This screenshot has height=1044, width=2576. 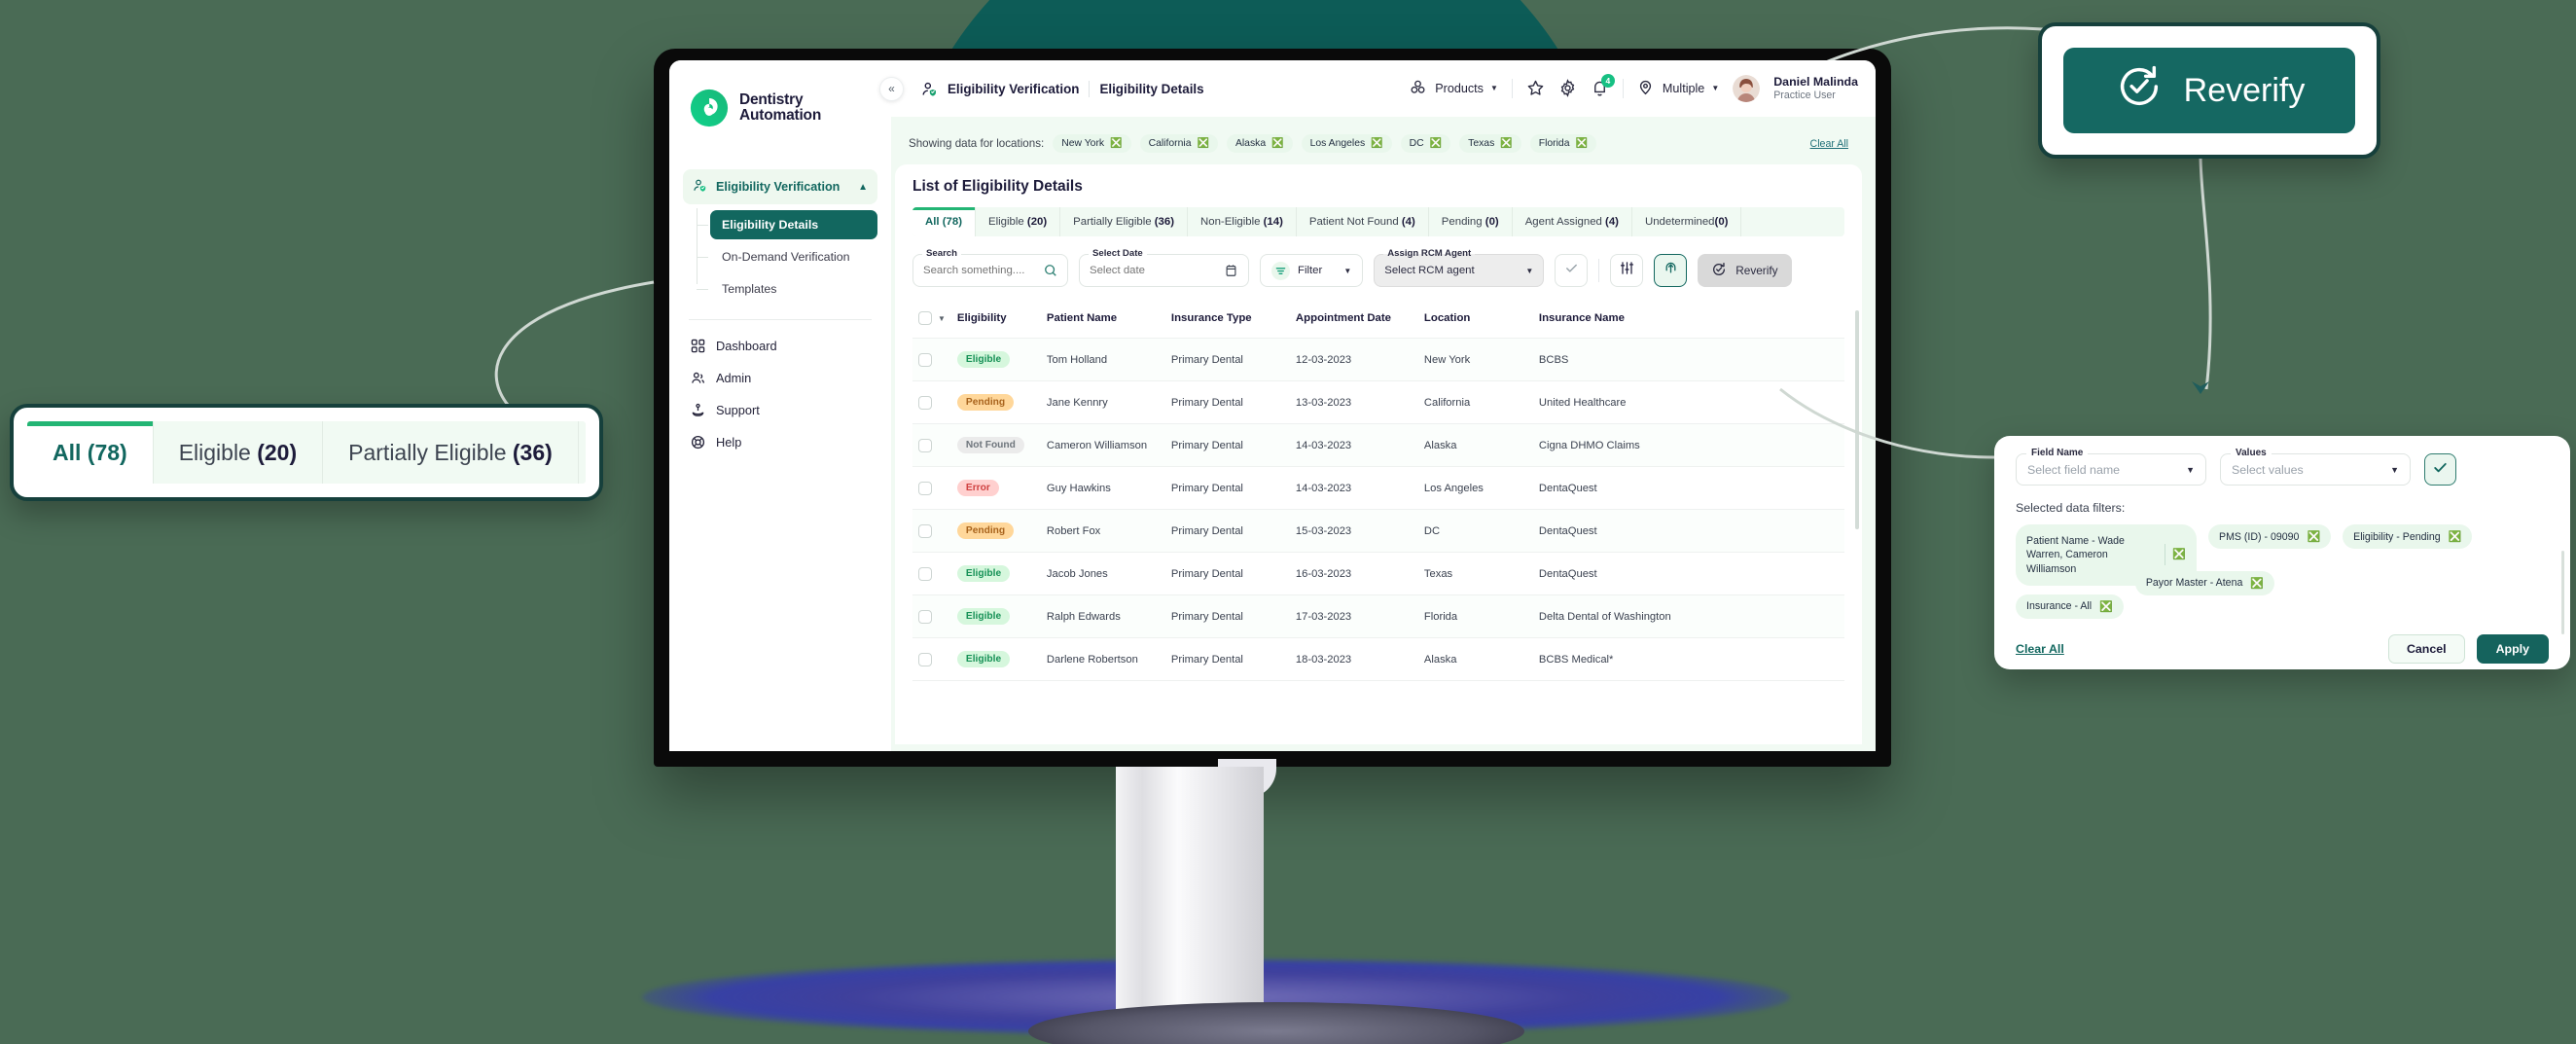 What do you see at coordinates (787, 256) in the screenshot?
I see `sidebar-item-on-demand-verification: On-Demand Verification` at bounding box center [787, 256].